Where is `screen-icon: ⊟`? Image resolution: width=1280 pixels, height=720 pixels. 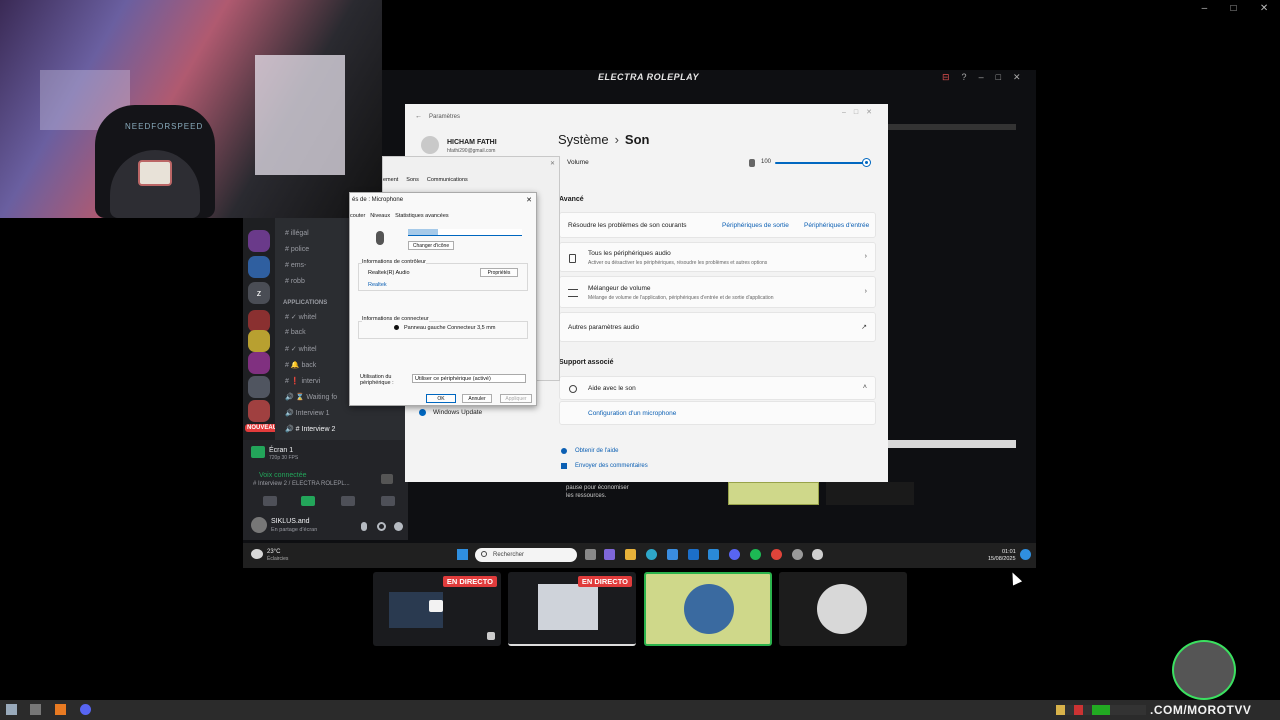 screen-icon: ⊟ is located at coordinates (946, 77).